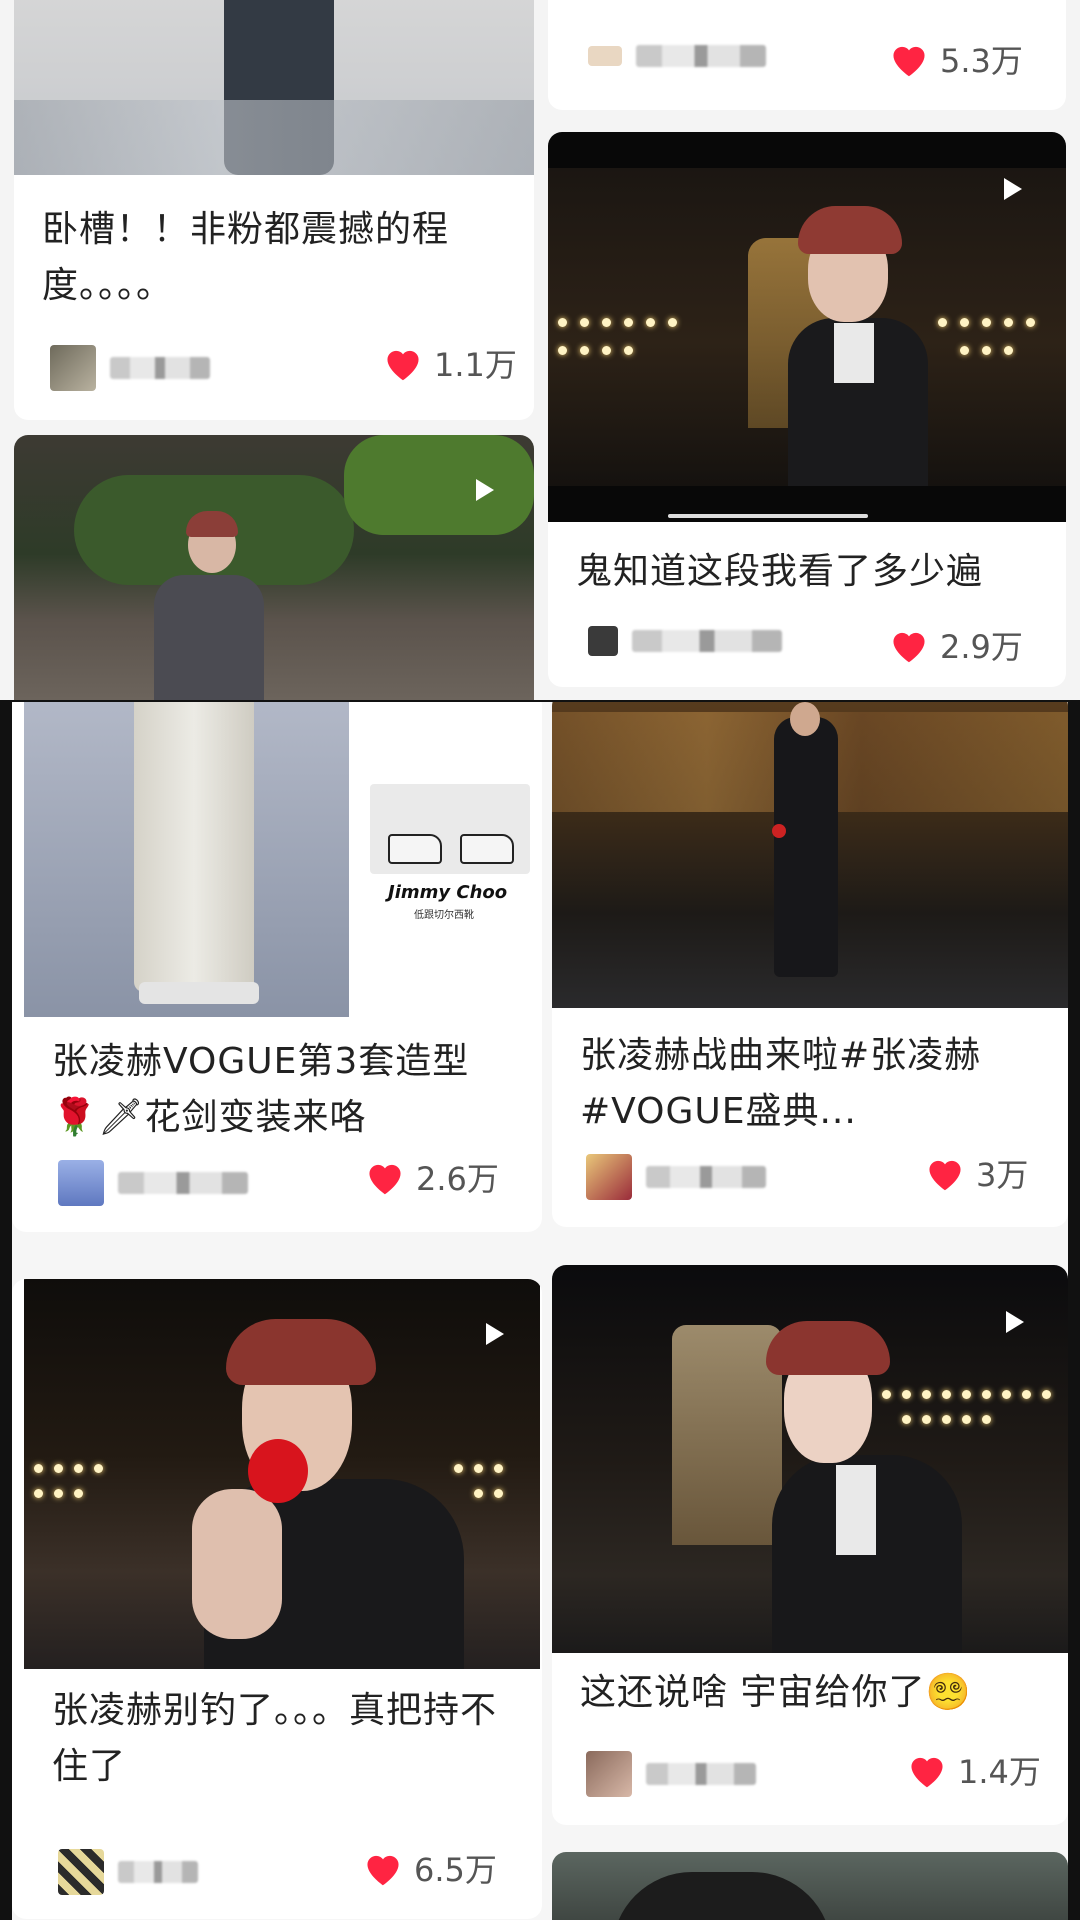 The width and height of the screenshot is (1080, 1920). Describe the element at coordinates (768, 516) in the screenshot. I see `video-progress-bar` at that location.